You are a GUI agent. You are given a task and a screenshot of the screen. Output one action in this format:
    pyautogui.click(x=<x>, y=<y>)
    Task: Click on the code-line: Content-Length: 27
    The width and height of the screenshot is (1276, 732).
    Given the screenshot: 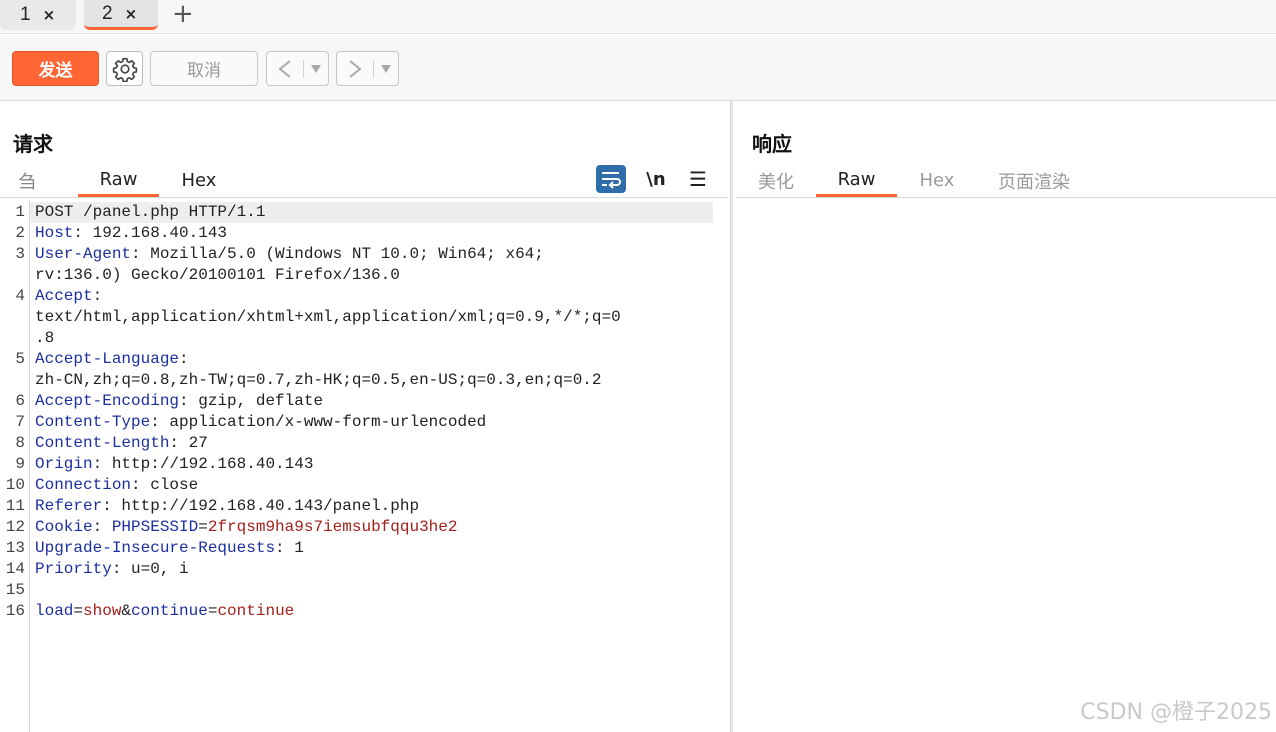 What is the action you would take?
    pyautogui.click(x=121, y=443)
    